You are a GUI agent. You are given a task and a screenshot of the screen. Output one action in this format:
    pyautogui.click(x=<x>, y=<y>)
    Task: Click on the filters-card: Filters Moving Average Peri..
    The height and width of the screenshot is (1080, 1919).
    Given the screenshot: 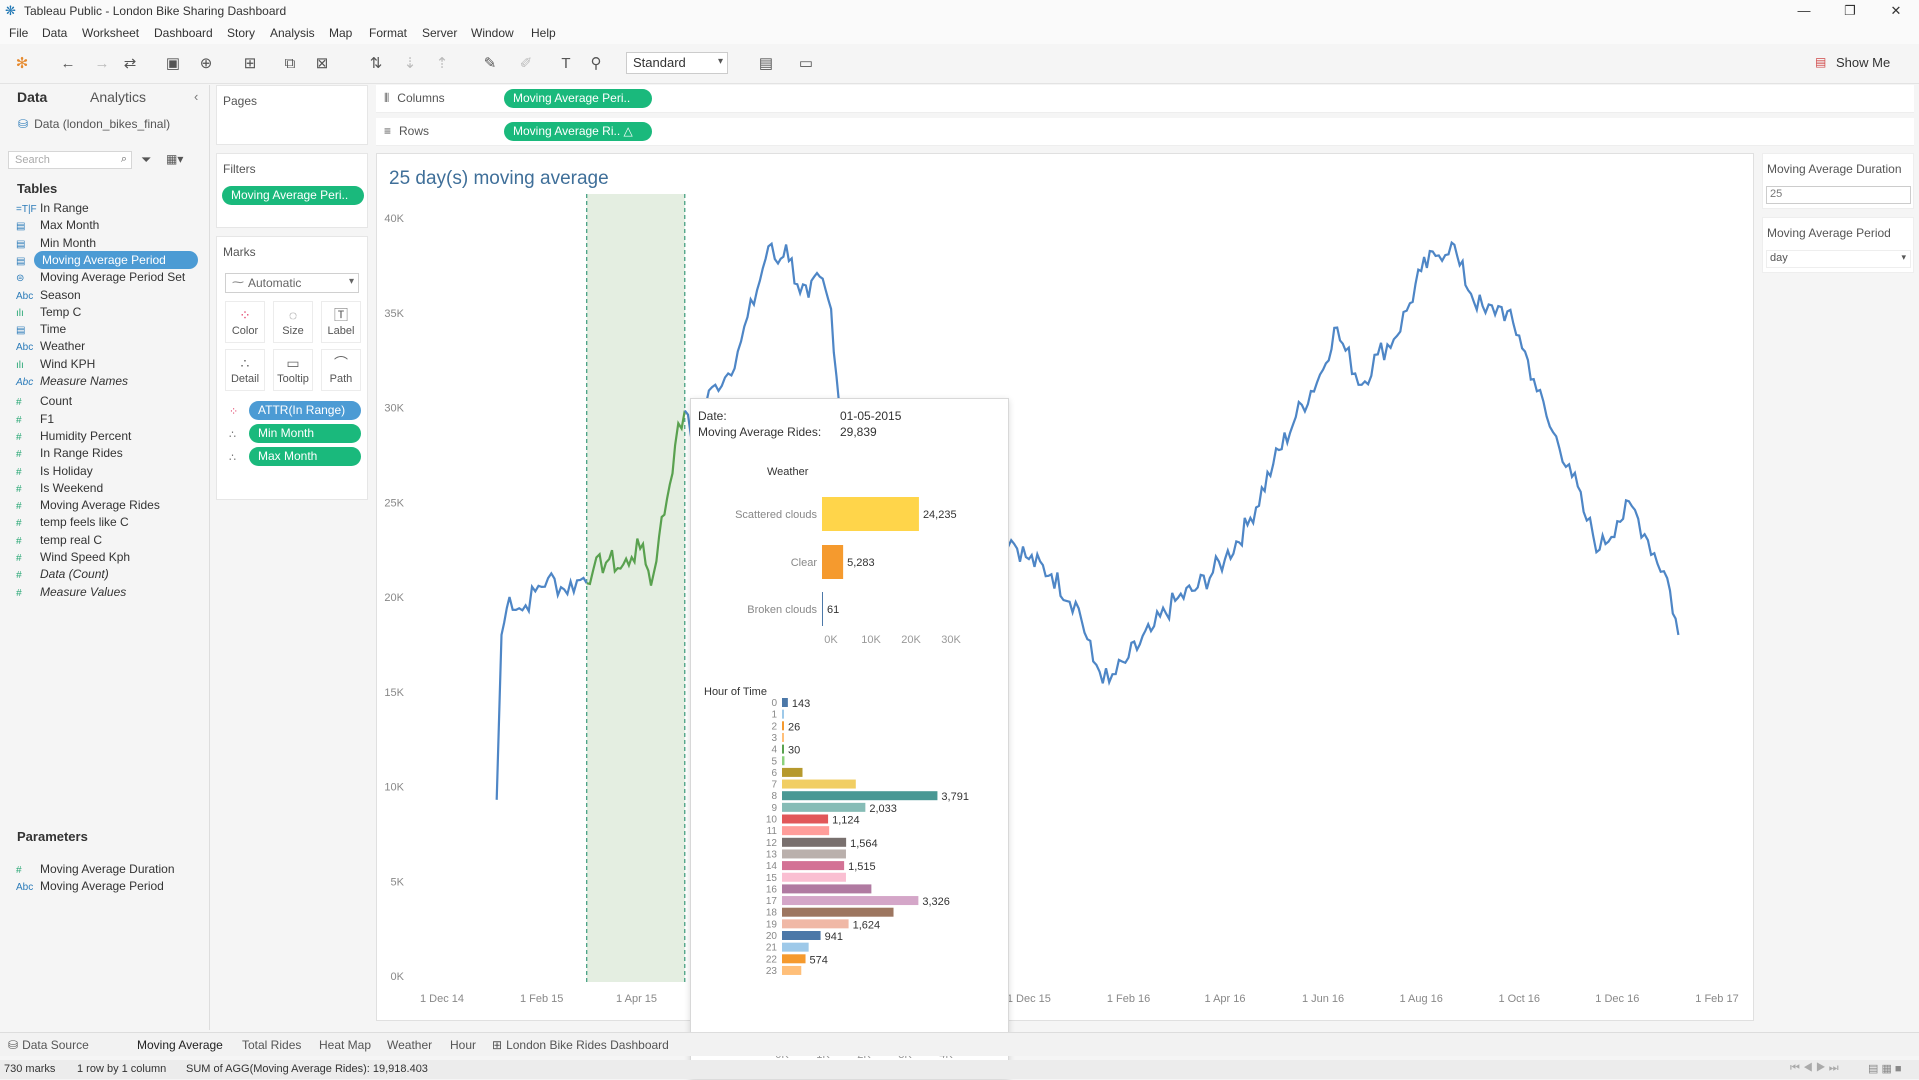 What is the action you would take?
    pyautogui.click(x=292, y=190)
    